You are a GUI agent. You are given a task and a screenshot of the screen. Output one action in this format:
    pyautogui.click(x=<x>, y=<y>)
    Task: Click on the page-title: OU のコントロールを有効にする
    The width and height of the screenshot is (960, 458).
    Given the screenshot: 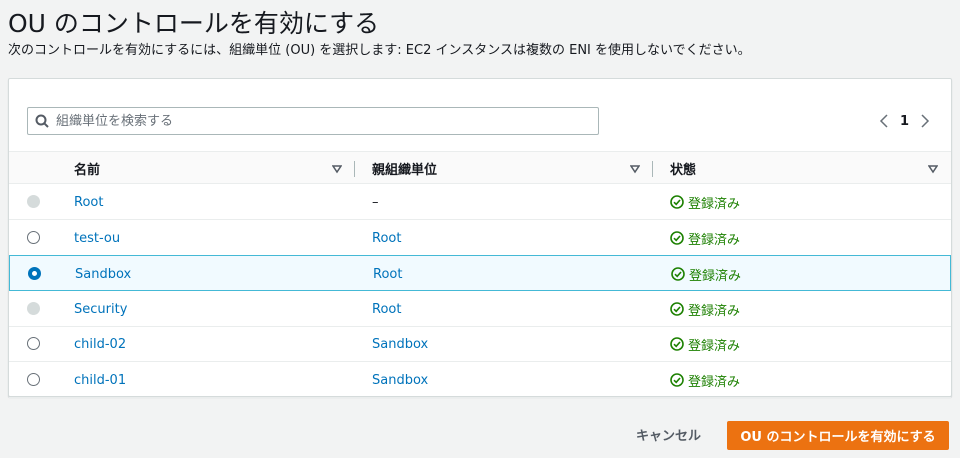 What is the action you would take?
    pyautogui.click(x=194, y=23)
    